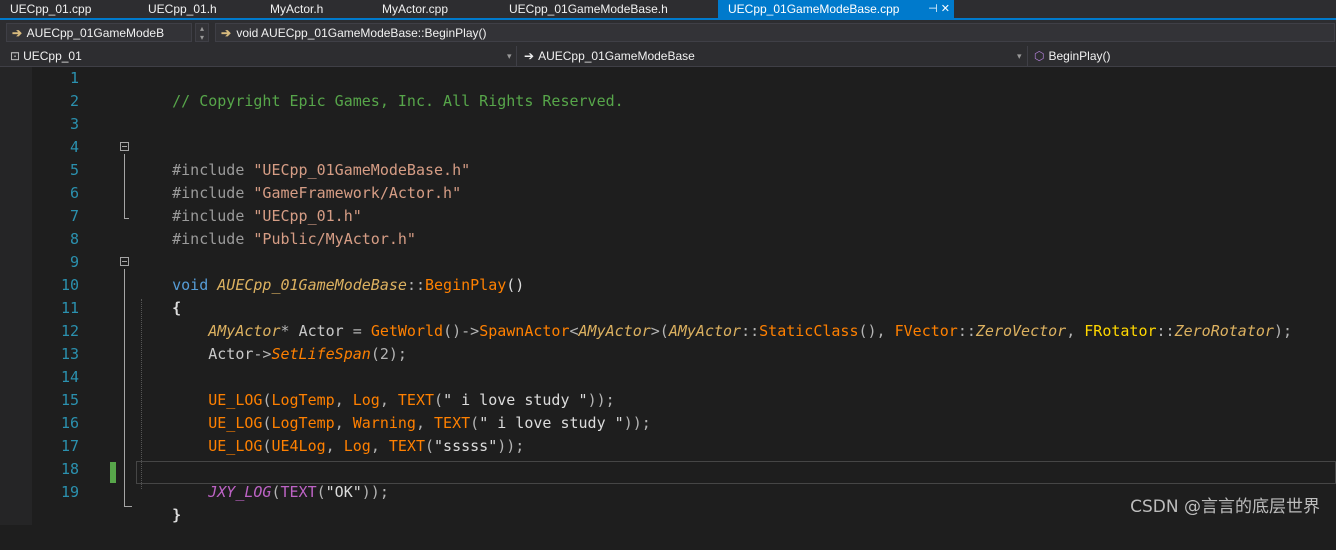 The height and width of the screenshot is (550, 1336). Describe the element at coordinates (182, 9) in the screenshot. I see `tab-label: UECpp_01.h` at that location.